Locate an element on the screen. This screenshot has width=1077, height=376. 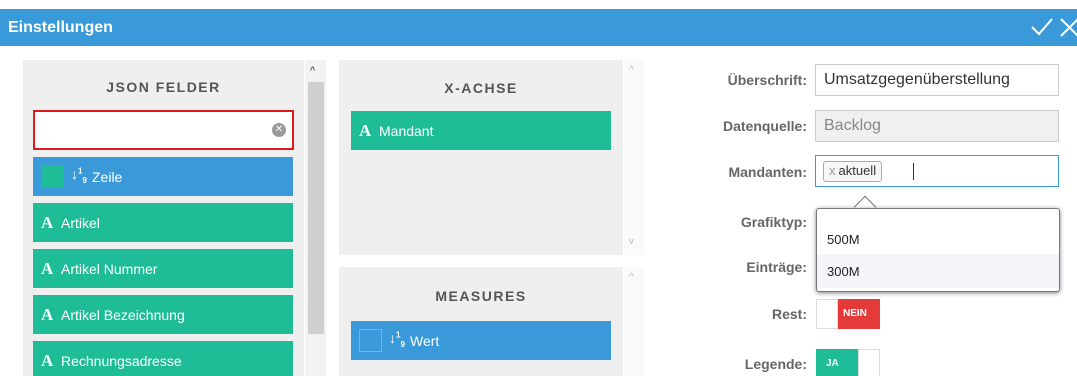
field-search-input is located at coordinates (151, 130).